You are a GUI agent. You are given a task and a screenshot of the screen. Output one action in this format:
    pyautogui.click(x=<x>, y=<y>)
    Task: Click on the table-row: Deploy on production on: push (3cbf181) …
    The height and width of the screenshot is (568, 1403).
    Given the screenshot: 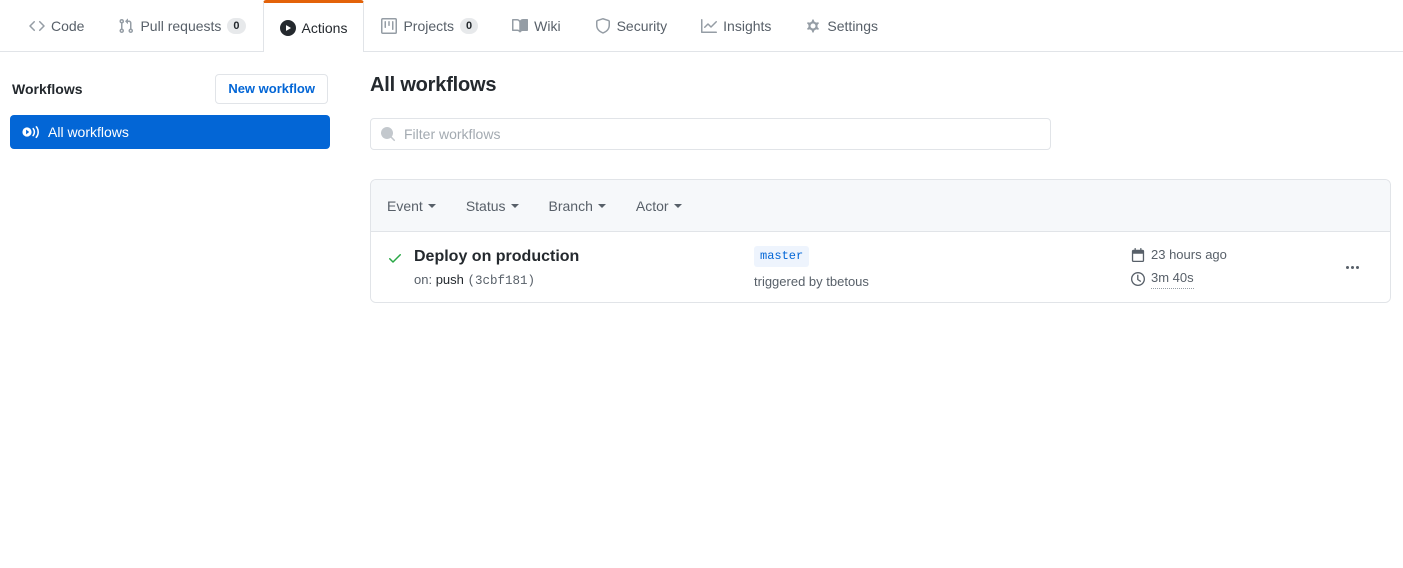 What is the action you would take?
    pyautogui.click(x=880, y=267)
    